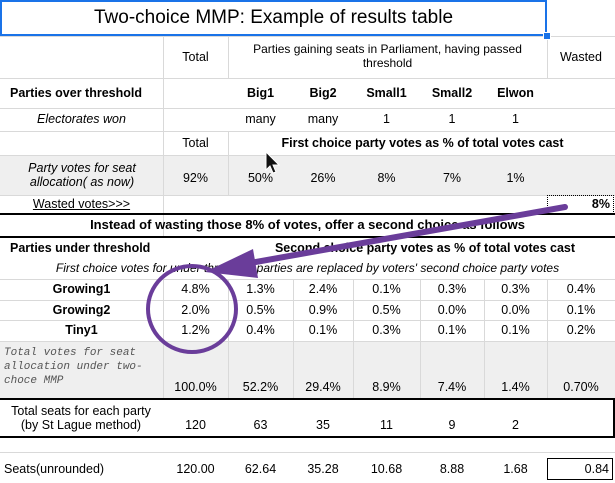 The width and height of the screenshot is (615, 483). I want to click on under-wasted: 0.4%, so click(581, 289).